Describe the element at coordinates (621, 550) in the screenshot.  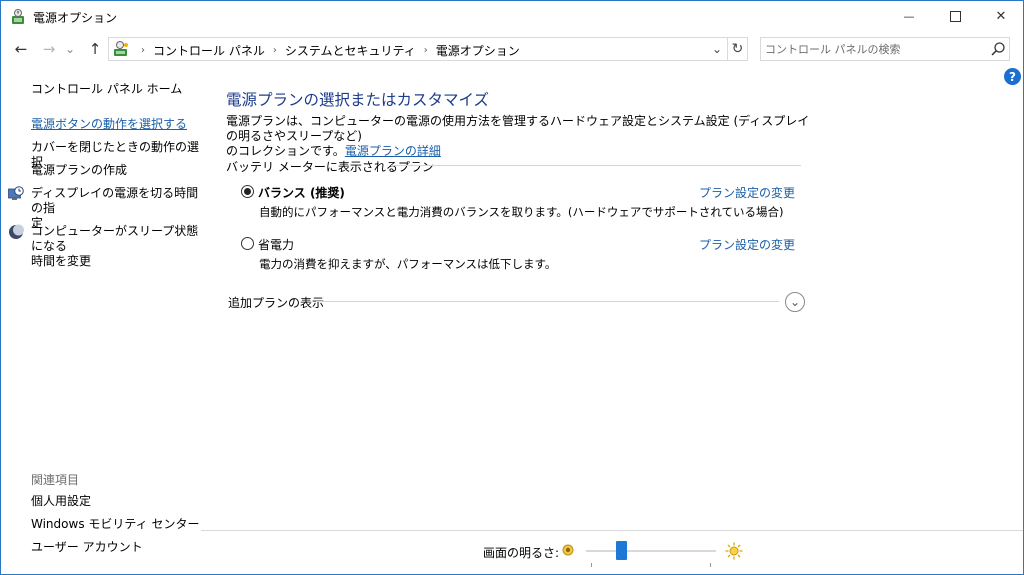
I see `brightness-slider-thumb` at that location.